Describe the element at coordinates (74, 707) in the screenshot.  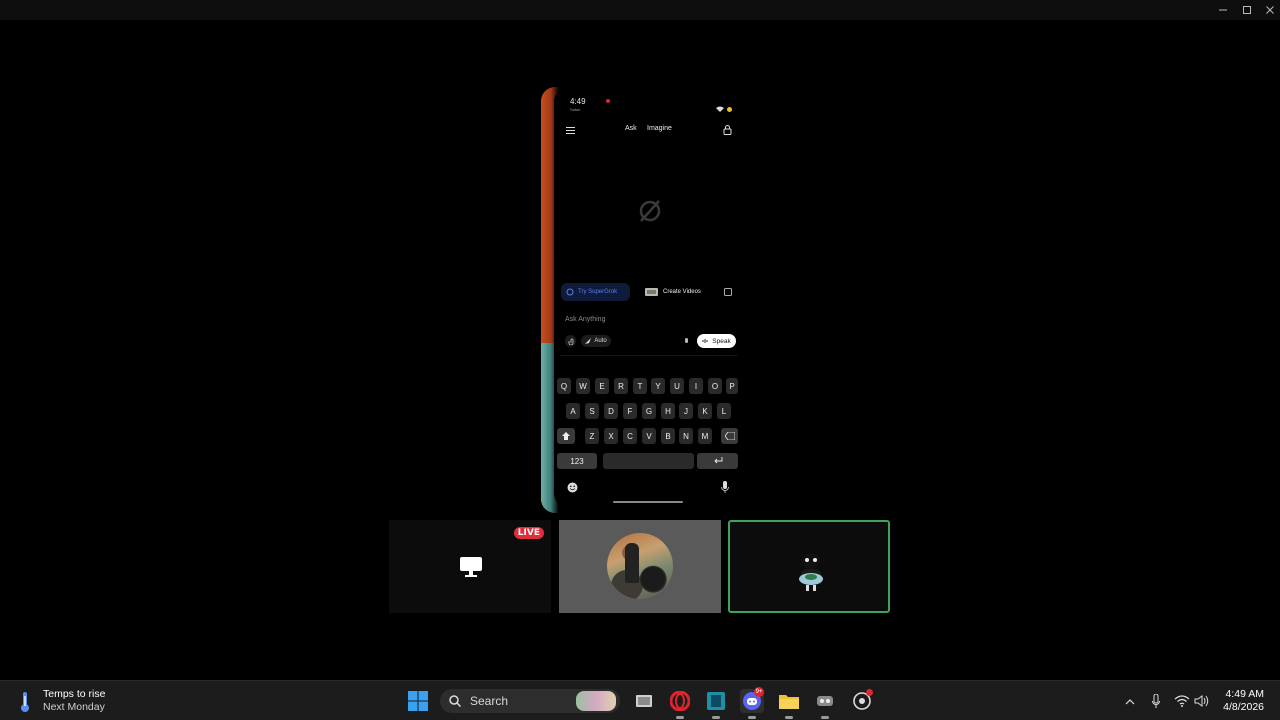
I see `weather-subtitle: Next Monday` at that location.